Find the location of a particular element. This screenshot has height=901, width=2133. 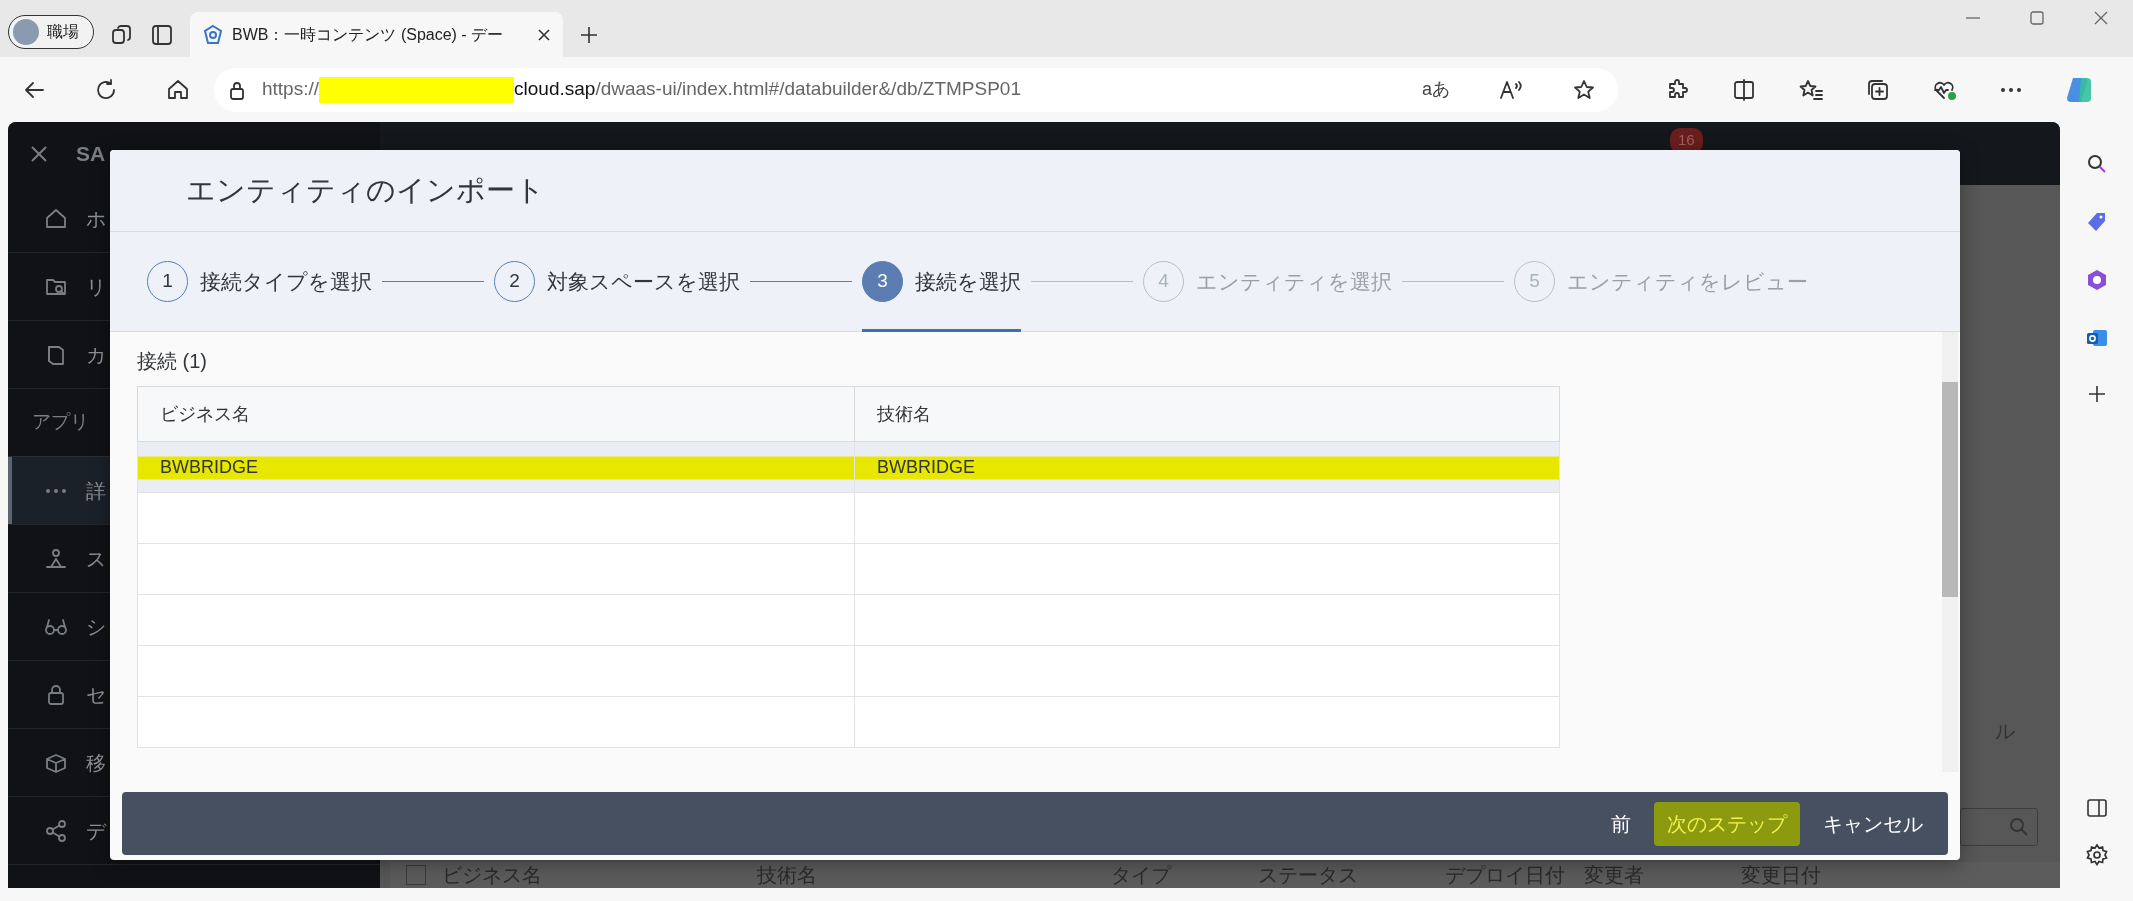

network-icon is located at coordinates (56, 558).